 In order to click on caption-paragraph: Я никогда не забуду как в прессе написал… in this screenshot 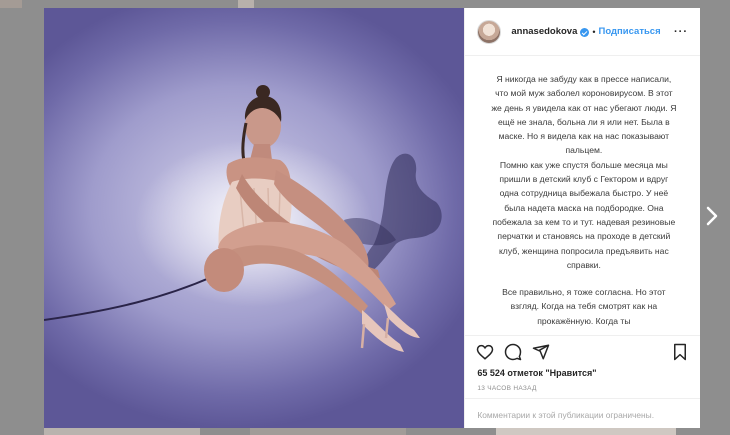, I will do `click(584, 172)`.